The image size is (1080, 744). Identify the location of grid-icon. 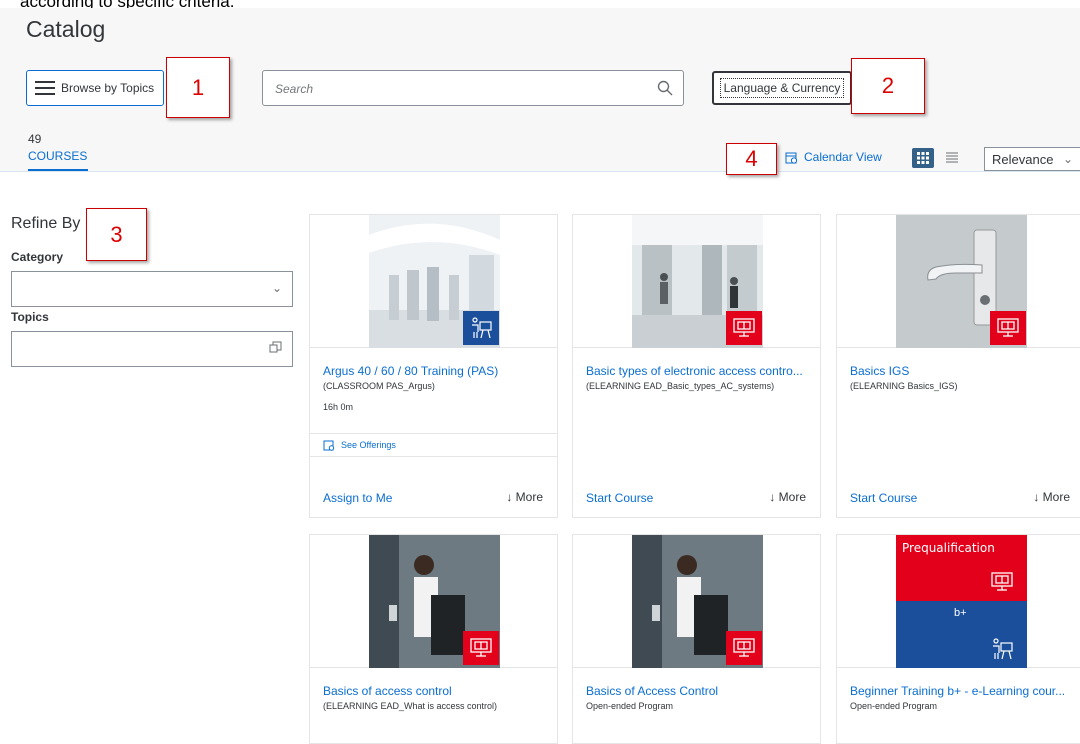
(923, 158).